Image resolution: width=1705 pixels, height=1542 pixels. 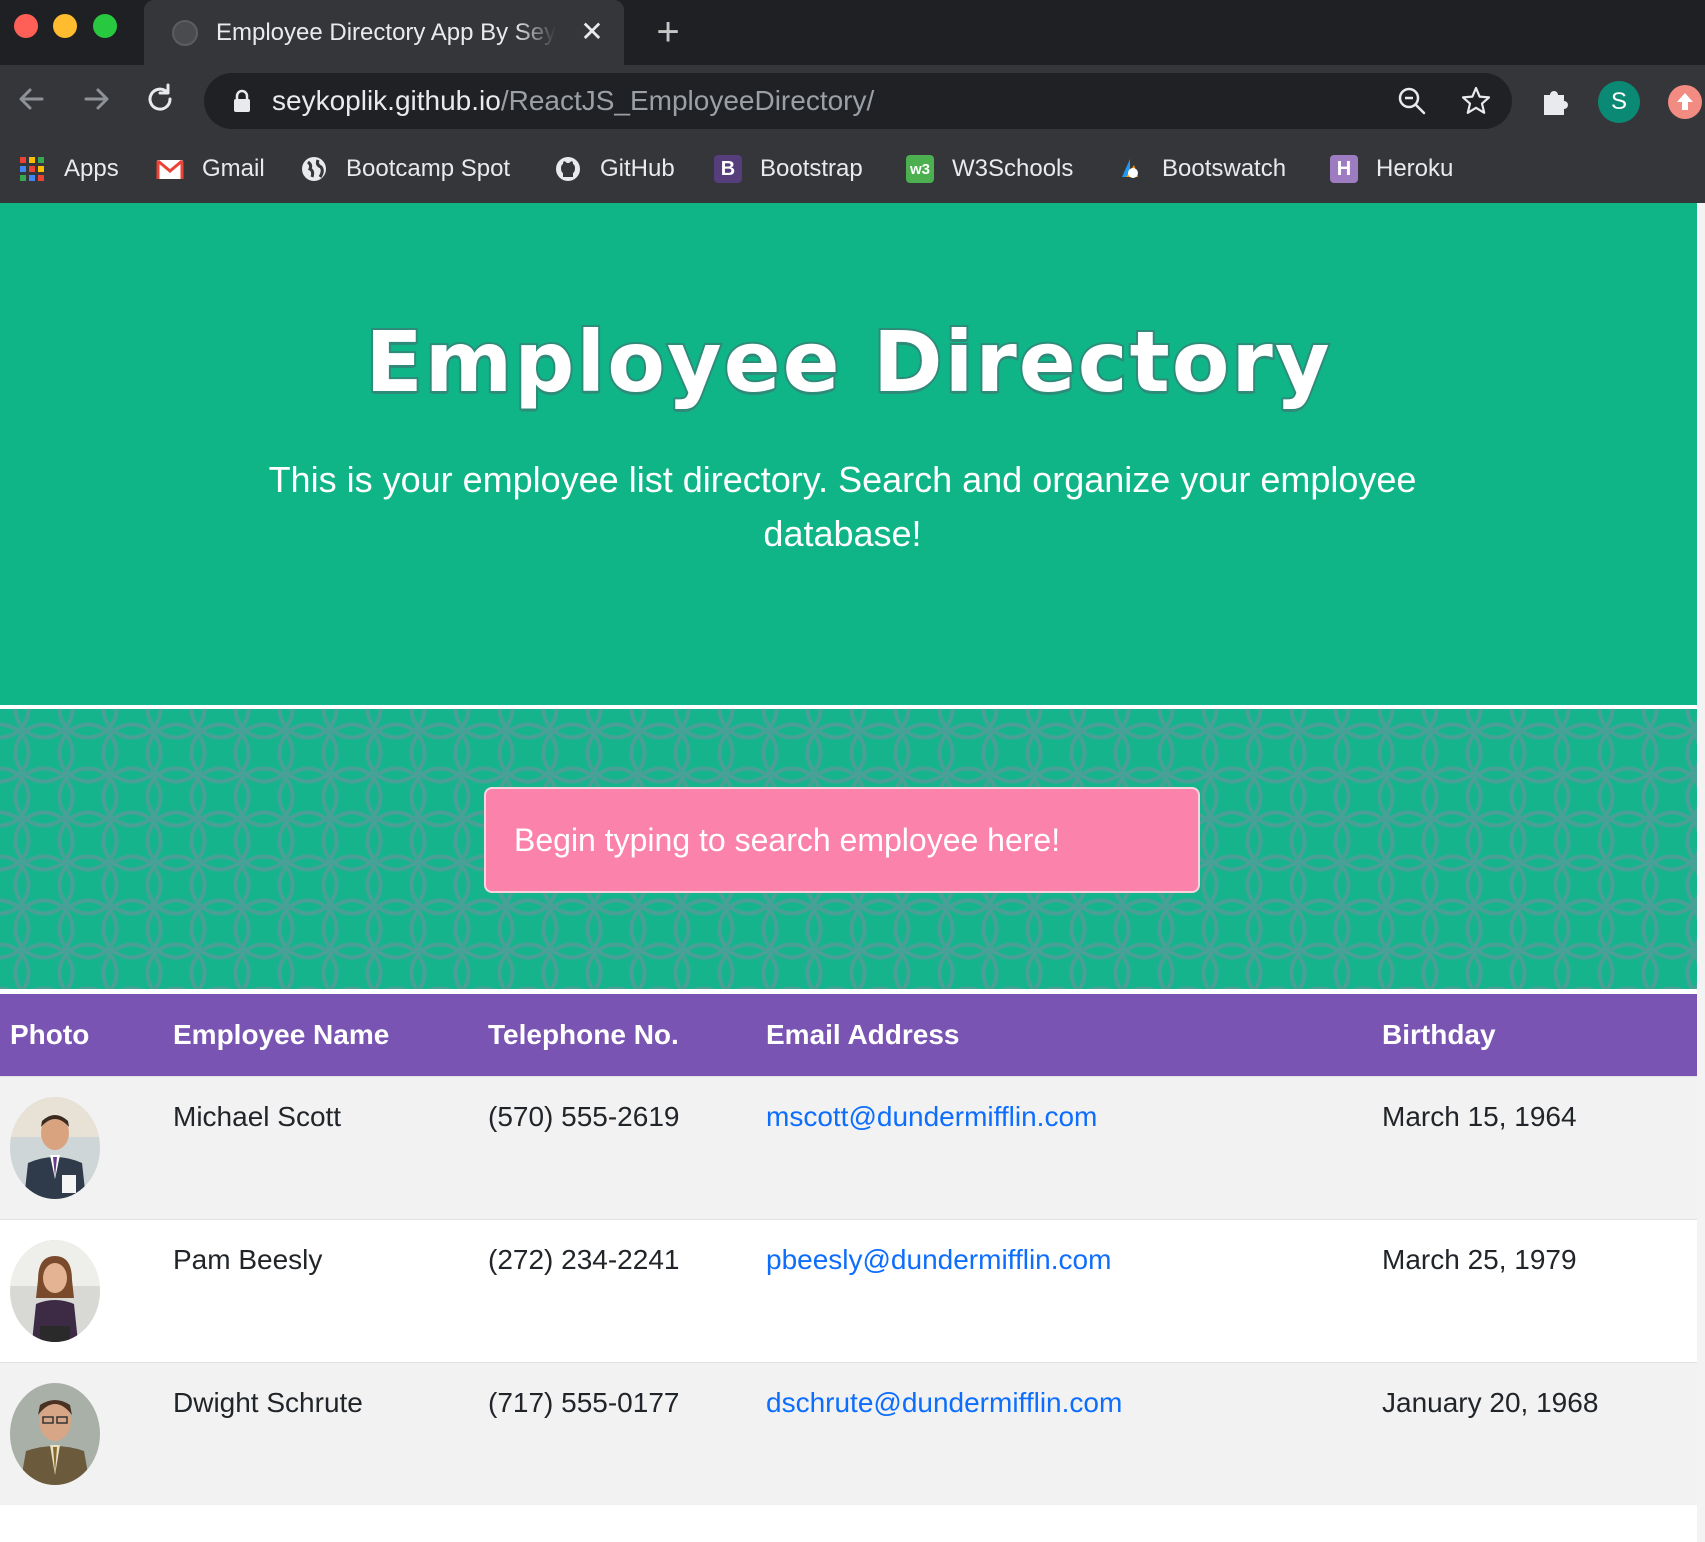 I want to click on url-path: /ReactJS_EmployeeDirectory/, so click(x=687, y=100).